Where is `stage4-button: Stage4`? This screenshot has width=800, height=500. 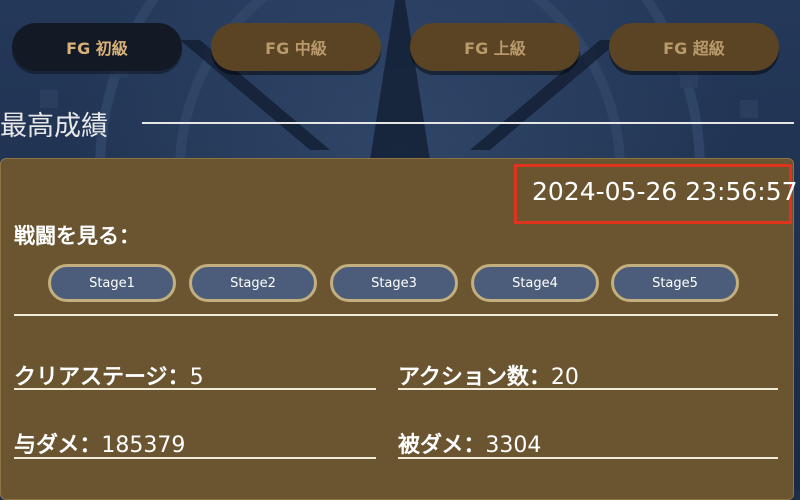 stage4-button: Stage4 is located at coordinates (535, 283).